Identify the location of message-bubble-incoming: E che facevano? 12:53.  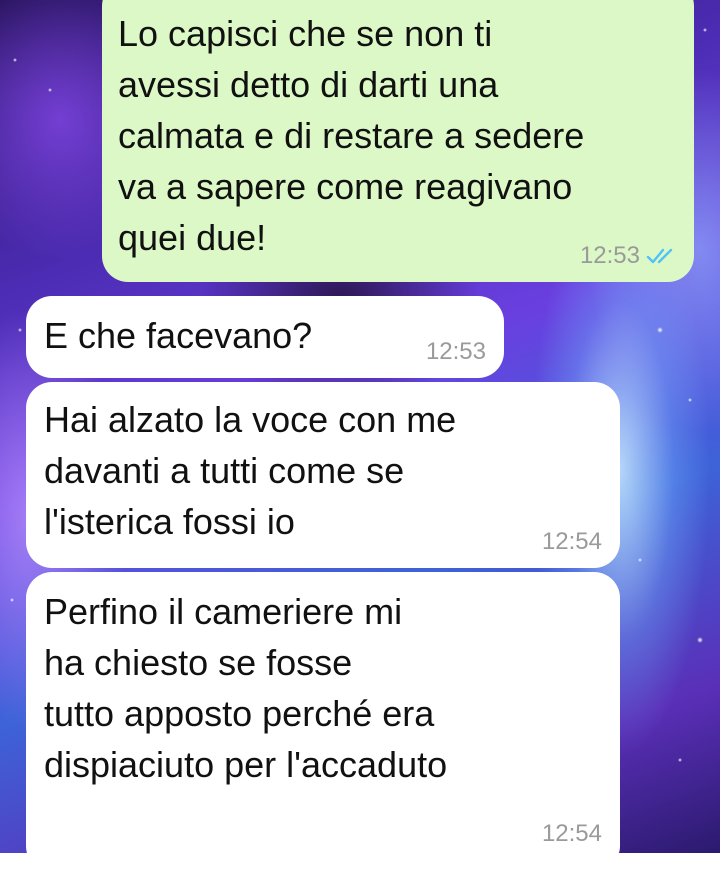
(265, 337).